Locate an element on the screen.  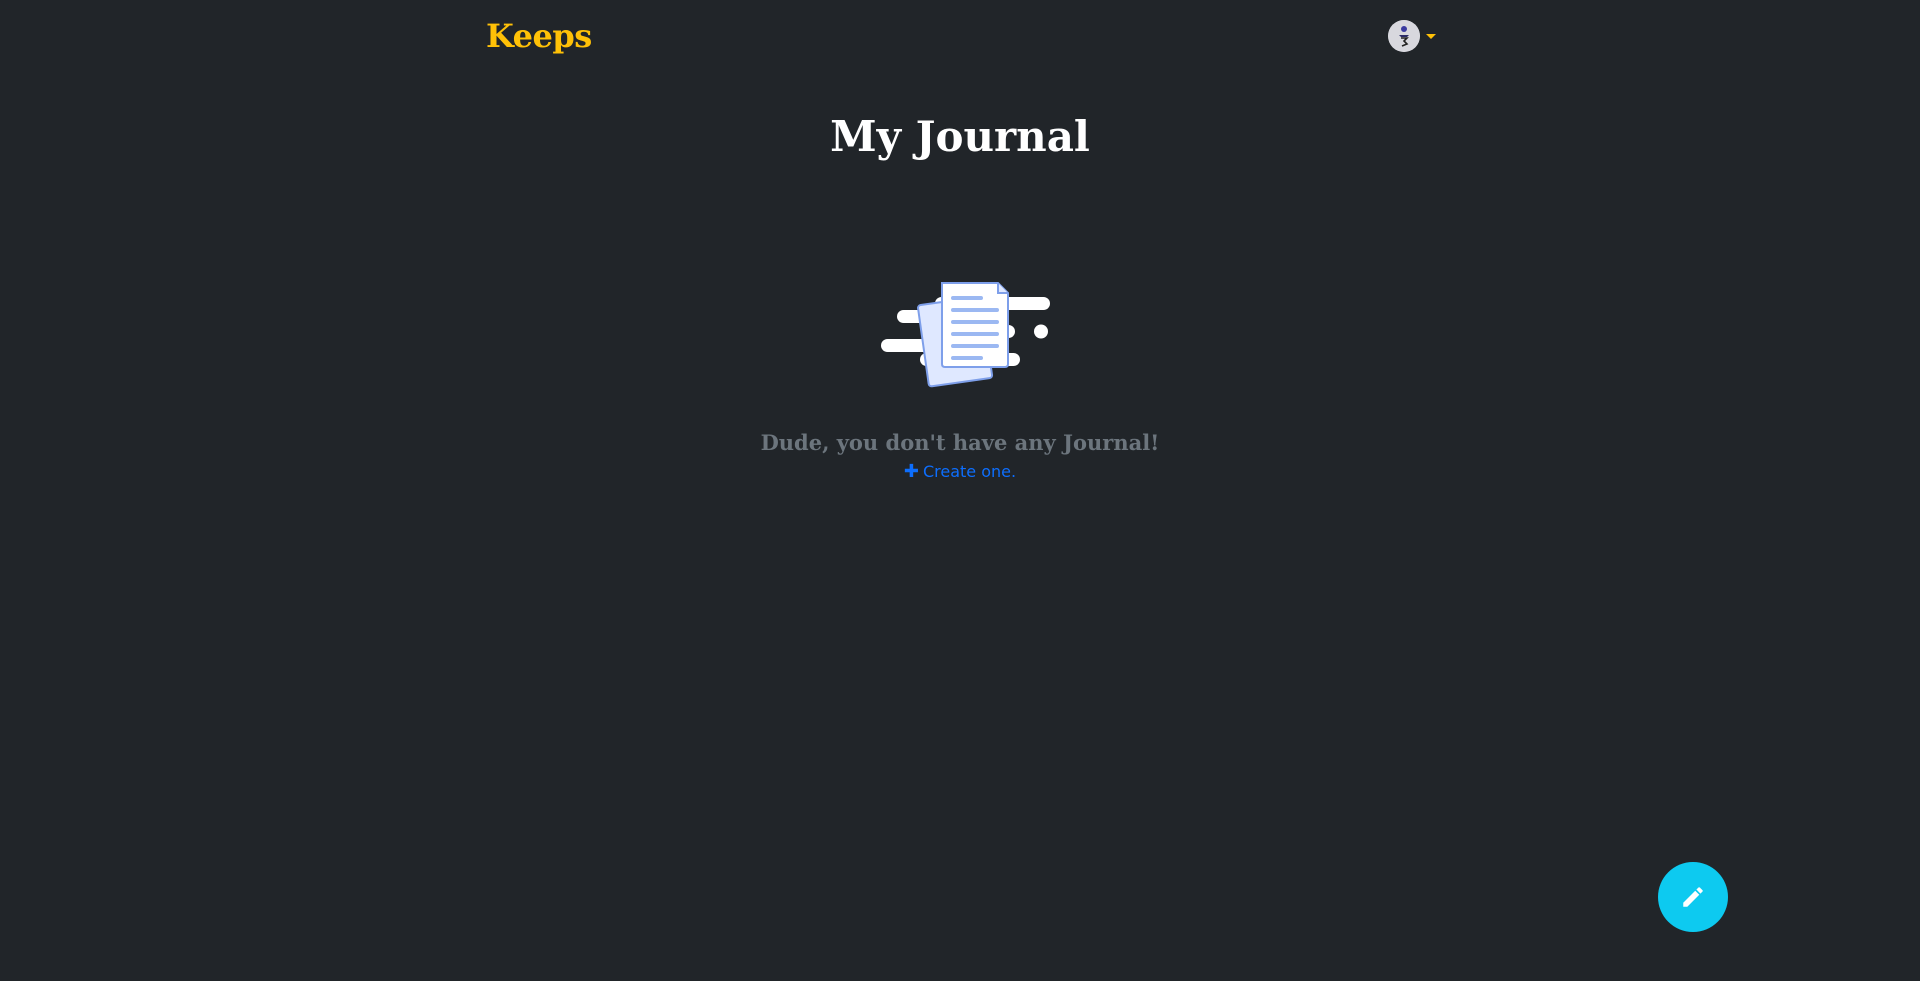
empty-documents-illustration is located at coordinates (965, 332).